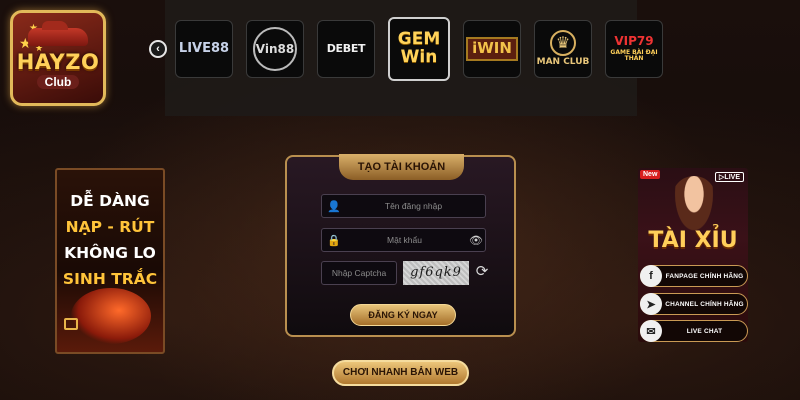 This screenshot has width=800, height=400. What do you see at coordinates (334, 206) in the screenshot?
I see `user-icon: 👤` at bounding box center [334, 206].